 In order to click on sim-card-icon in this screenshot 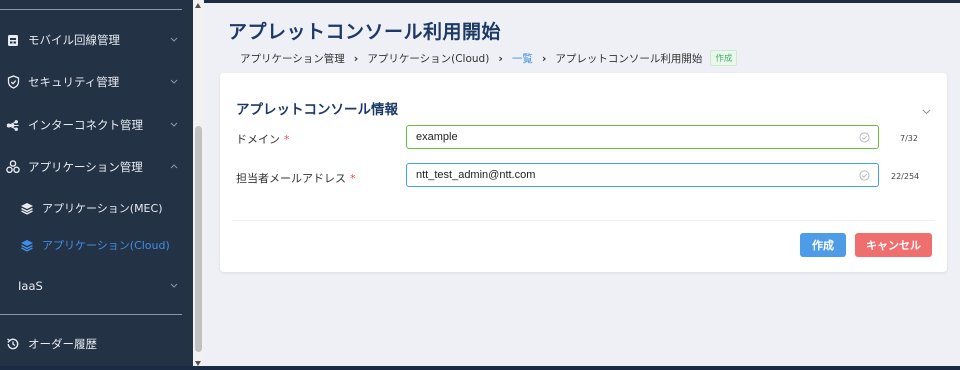, I will do `click(13, 40)`.